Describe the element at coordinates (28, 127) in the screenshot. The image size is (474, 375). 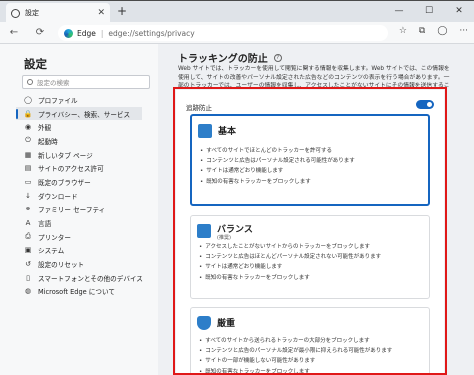
I see `appearance-icon: ◉` at that location.